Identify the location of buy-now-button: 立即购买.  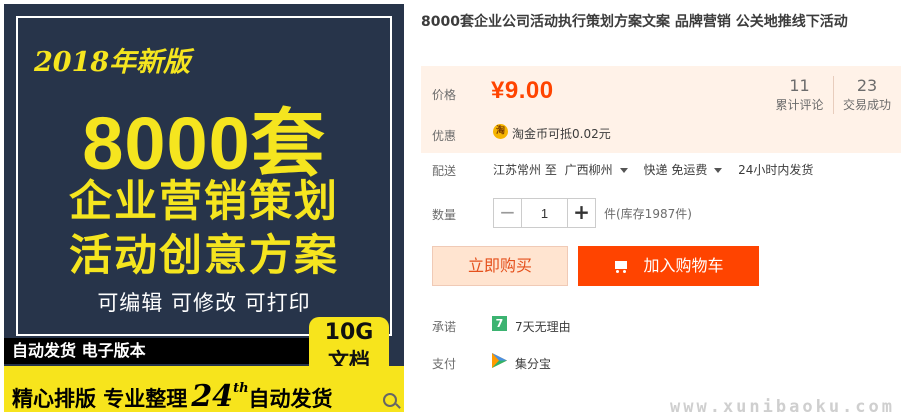
(500, 266).